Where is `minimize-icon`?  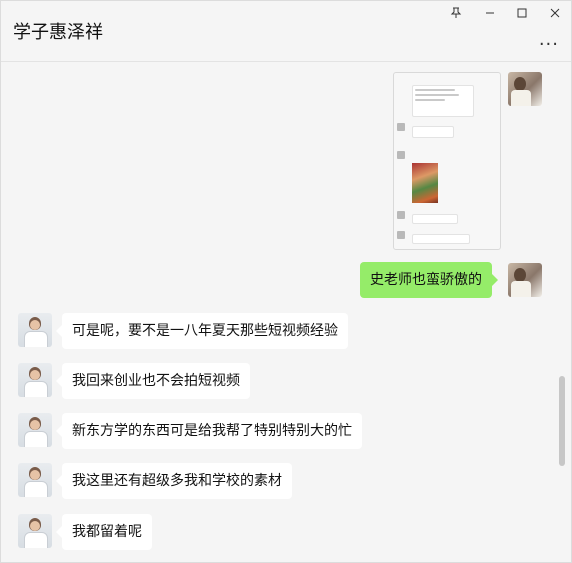
minimize-icon is located at coordinates (490, 13).